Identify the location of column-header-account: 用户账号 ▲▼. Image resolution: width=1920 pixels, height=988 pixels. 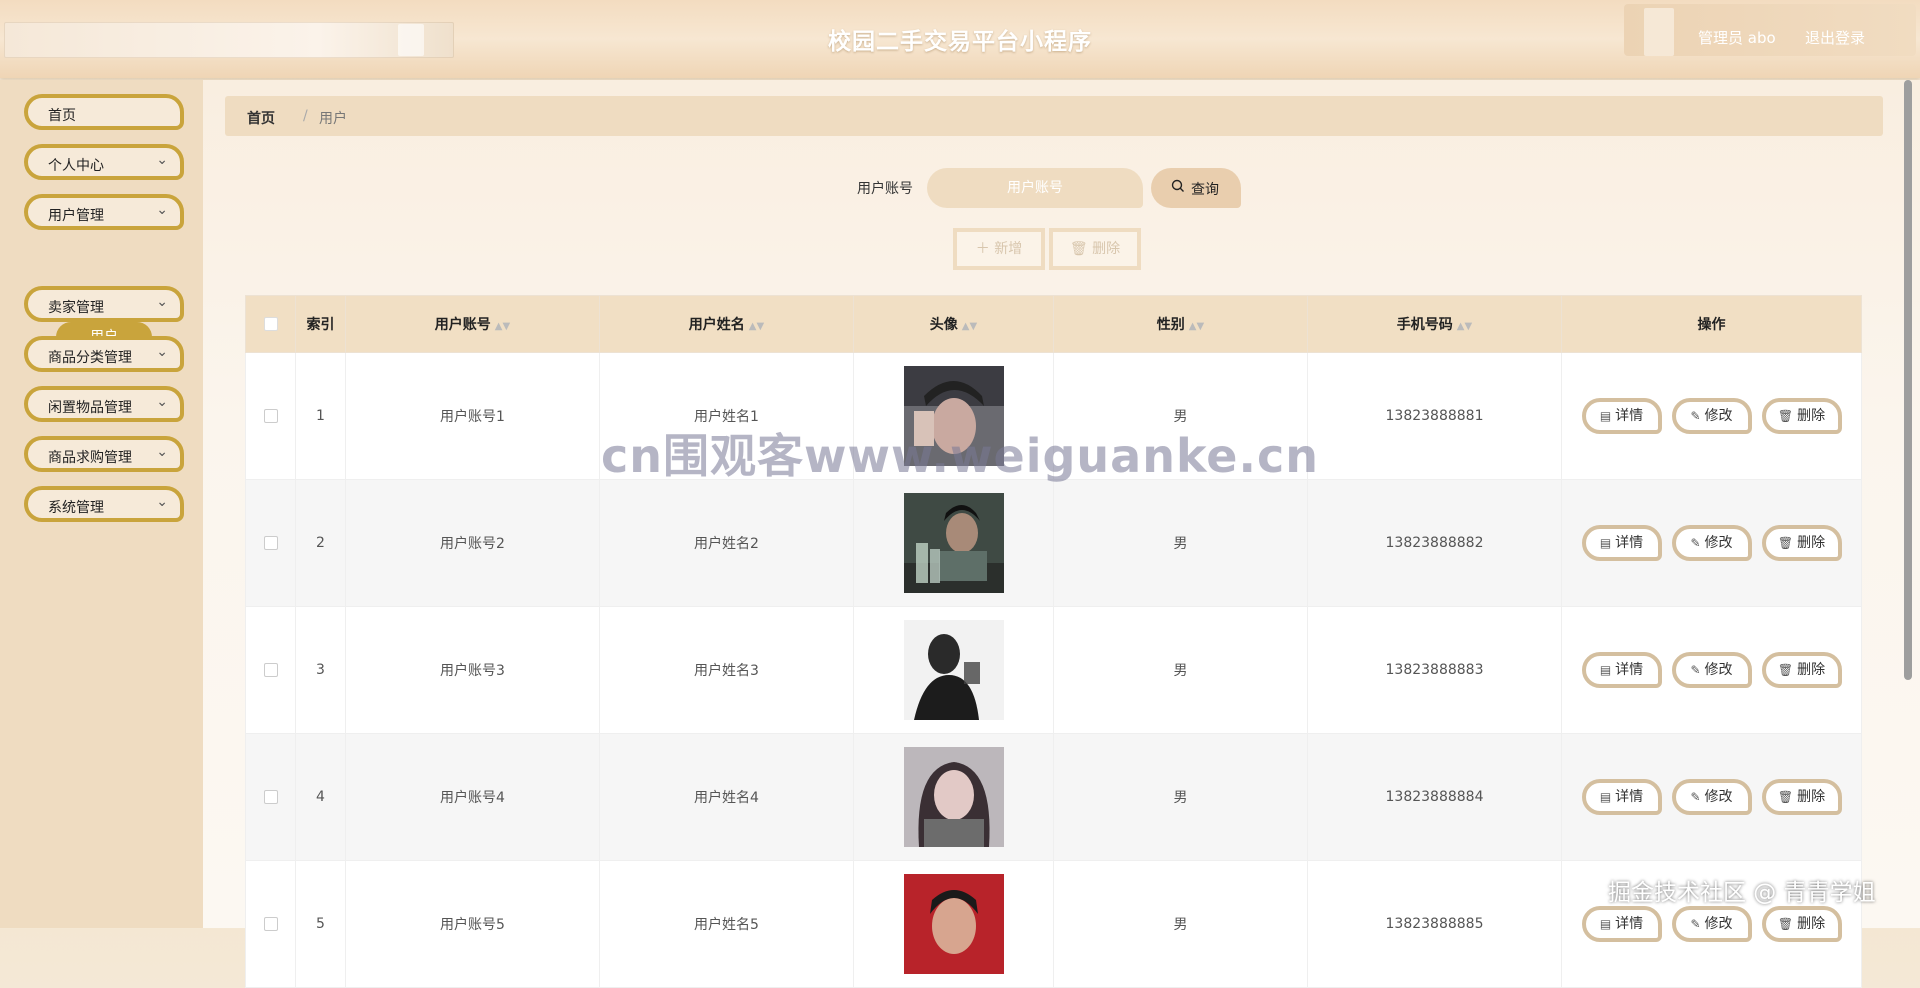
(472, 324).